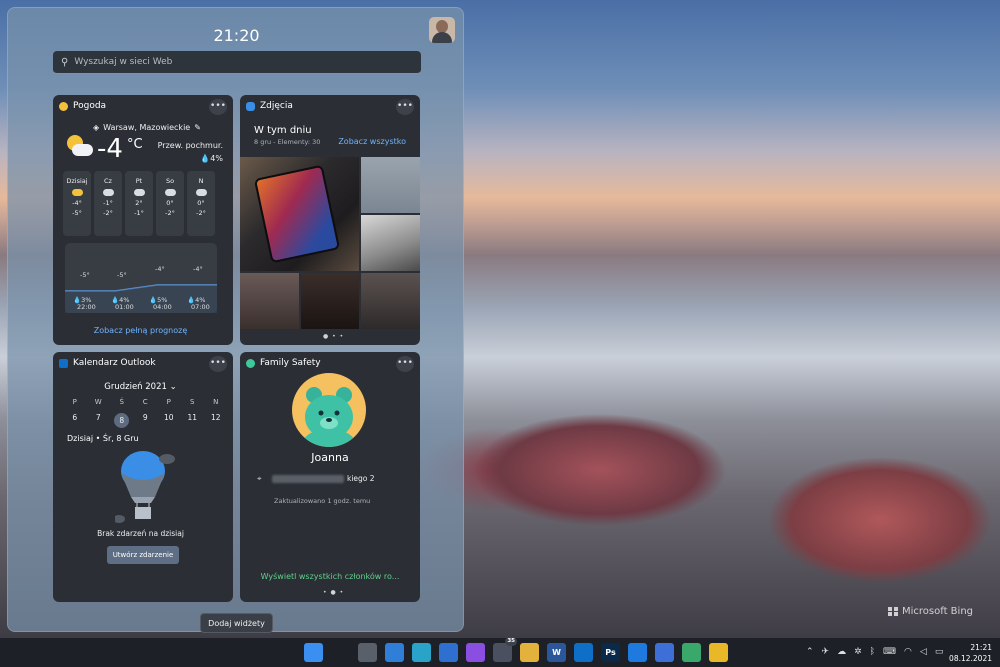 The image size is (1000, 667). What do you see at coordinates (826, 652) in the screenshot?
I see `telegram-icon: ✈` at bounding box center [826, 652].